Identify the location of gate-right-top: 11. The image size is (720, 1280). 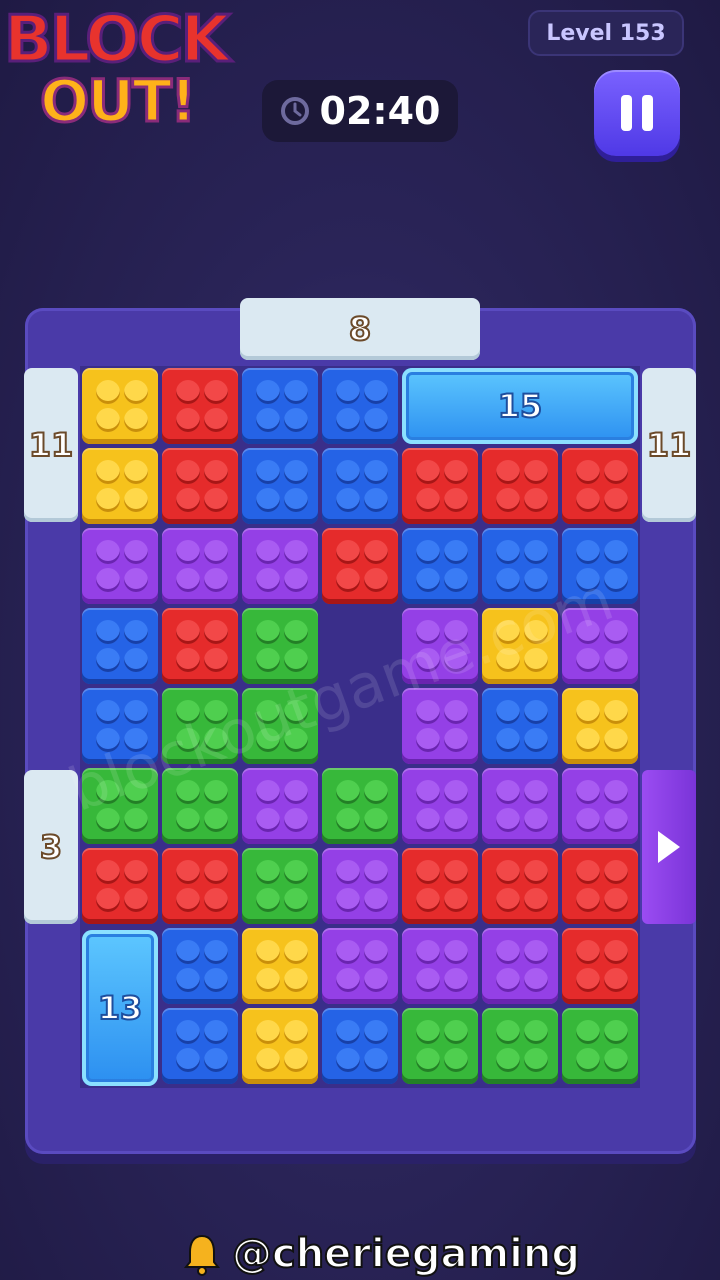
(669, 445).